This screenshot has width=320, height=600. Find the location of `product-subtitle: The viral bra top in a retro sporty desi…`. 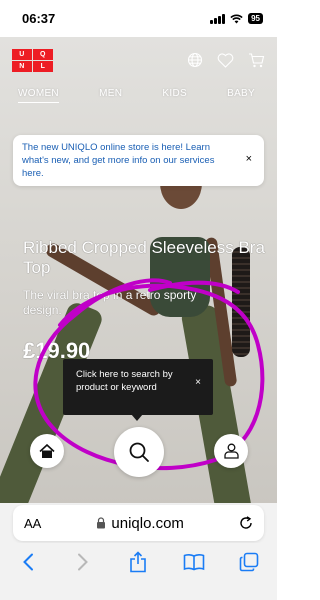

product-subtitle: The viral bra top in a retro sporty desi… is located at coordinates (110, 302).